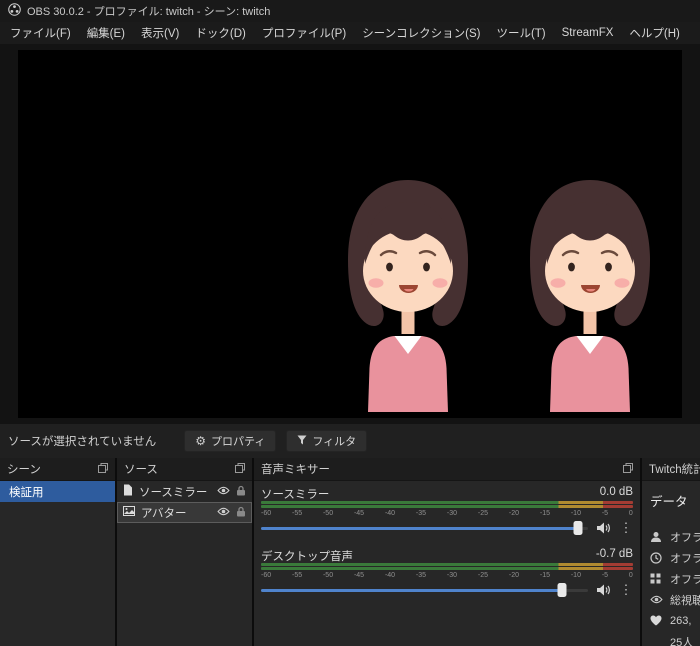 The height and width of the screenshot is (646, 700). Describe the element at coordinates (238, 442) in the screenshot. I see `properties-button-label: プロパティ` at that location.